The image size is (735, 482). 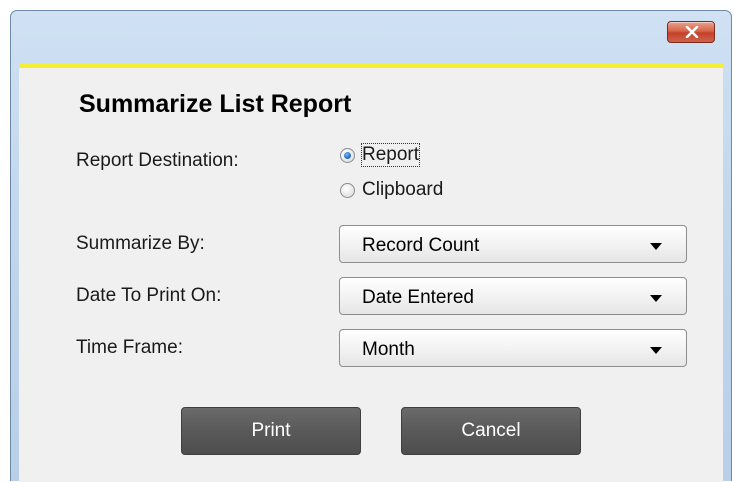 I want to click on radio-report-label: Report, so click(x=390, y=155).